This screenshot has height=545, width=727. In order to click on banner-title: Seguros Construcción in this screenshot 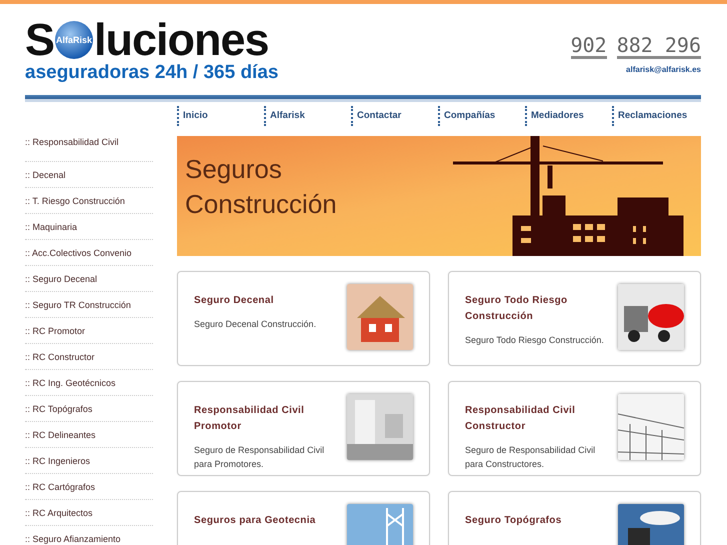, I will do `click(261, 187)`.